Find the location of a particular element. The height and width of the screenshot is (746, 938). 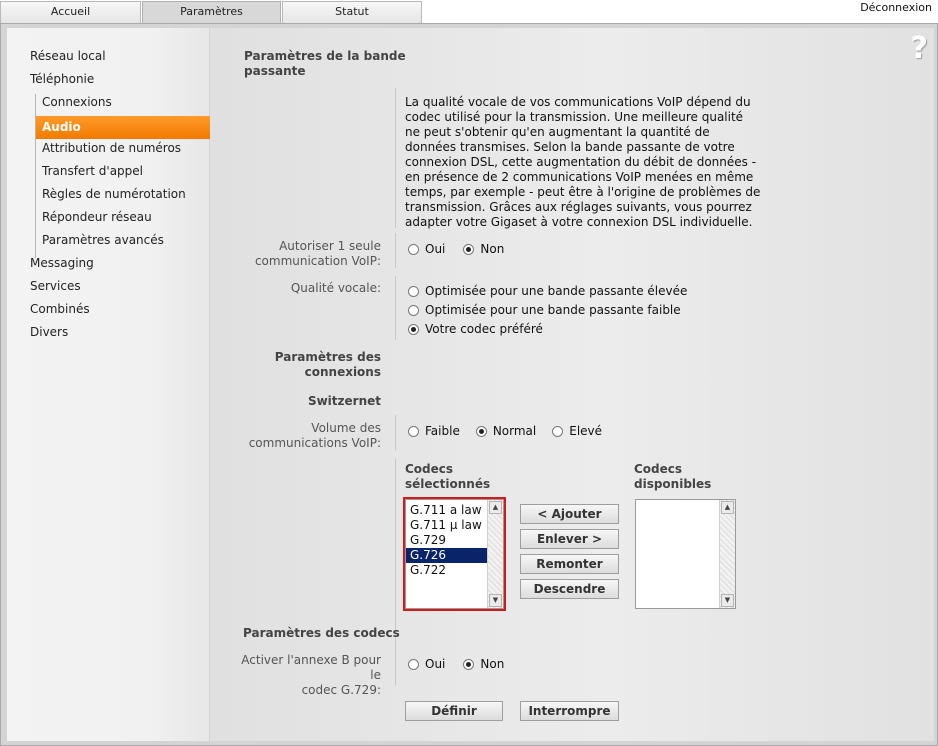

volume-options: Faible Normal Elevé is located at coordinates (514, 431).